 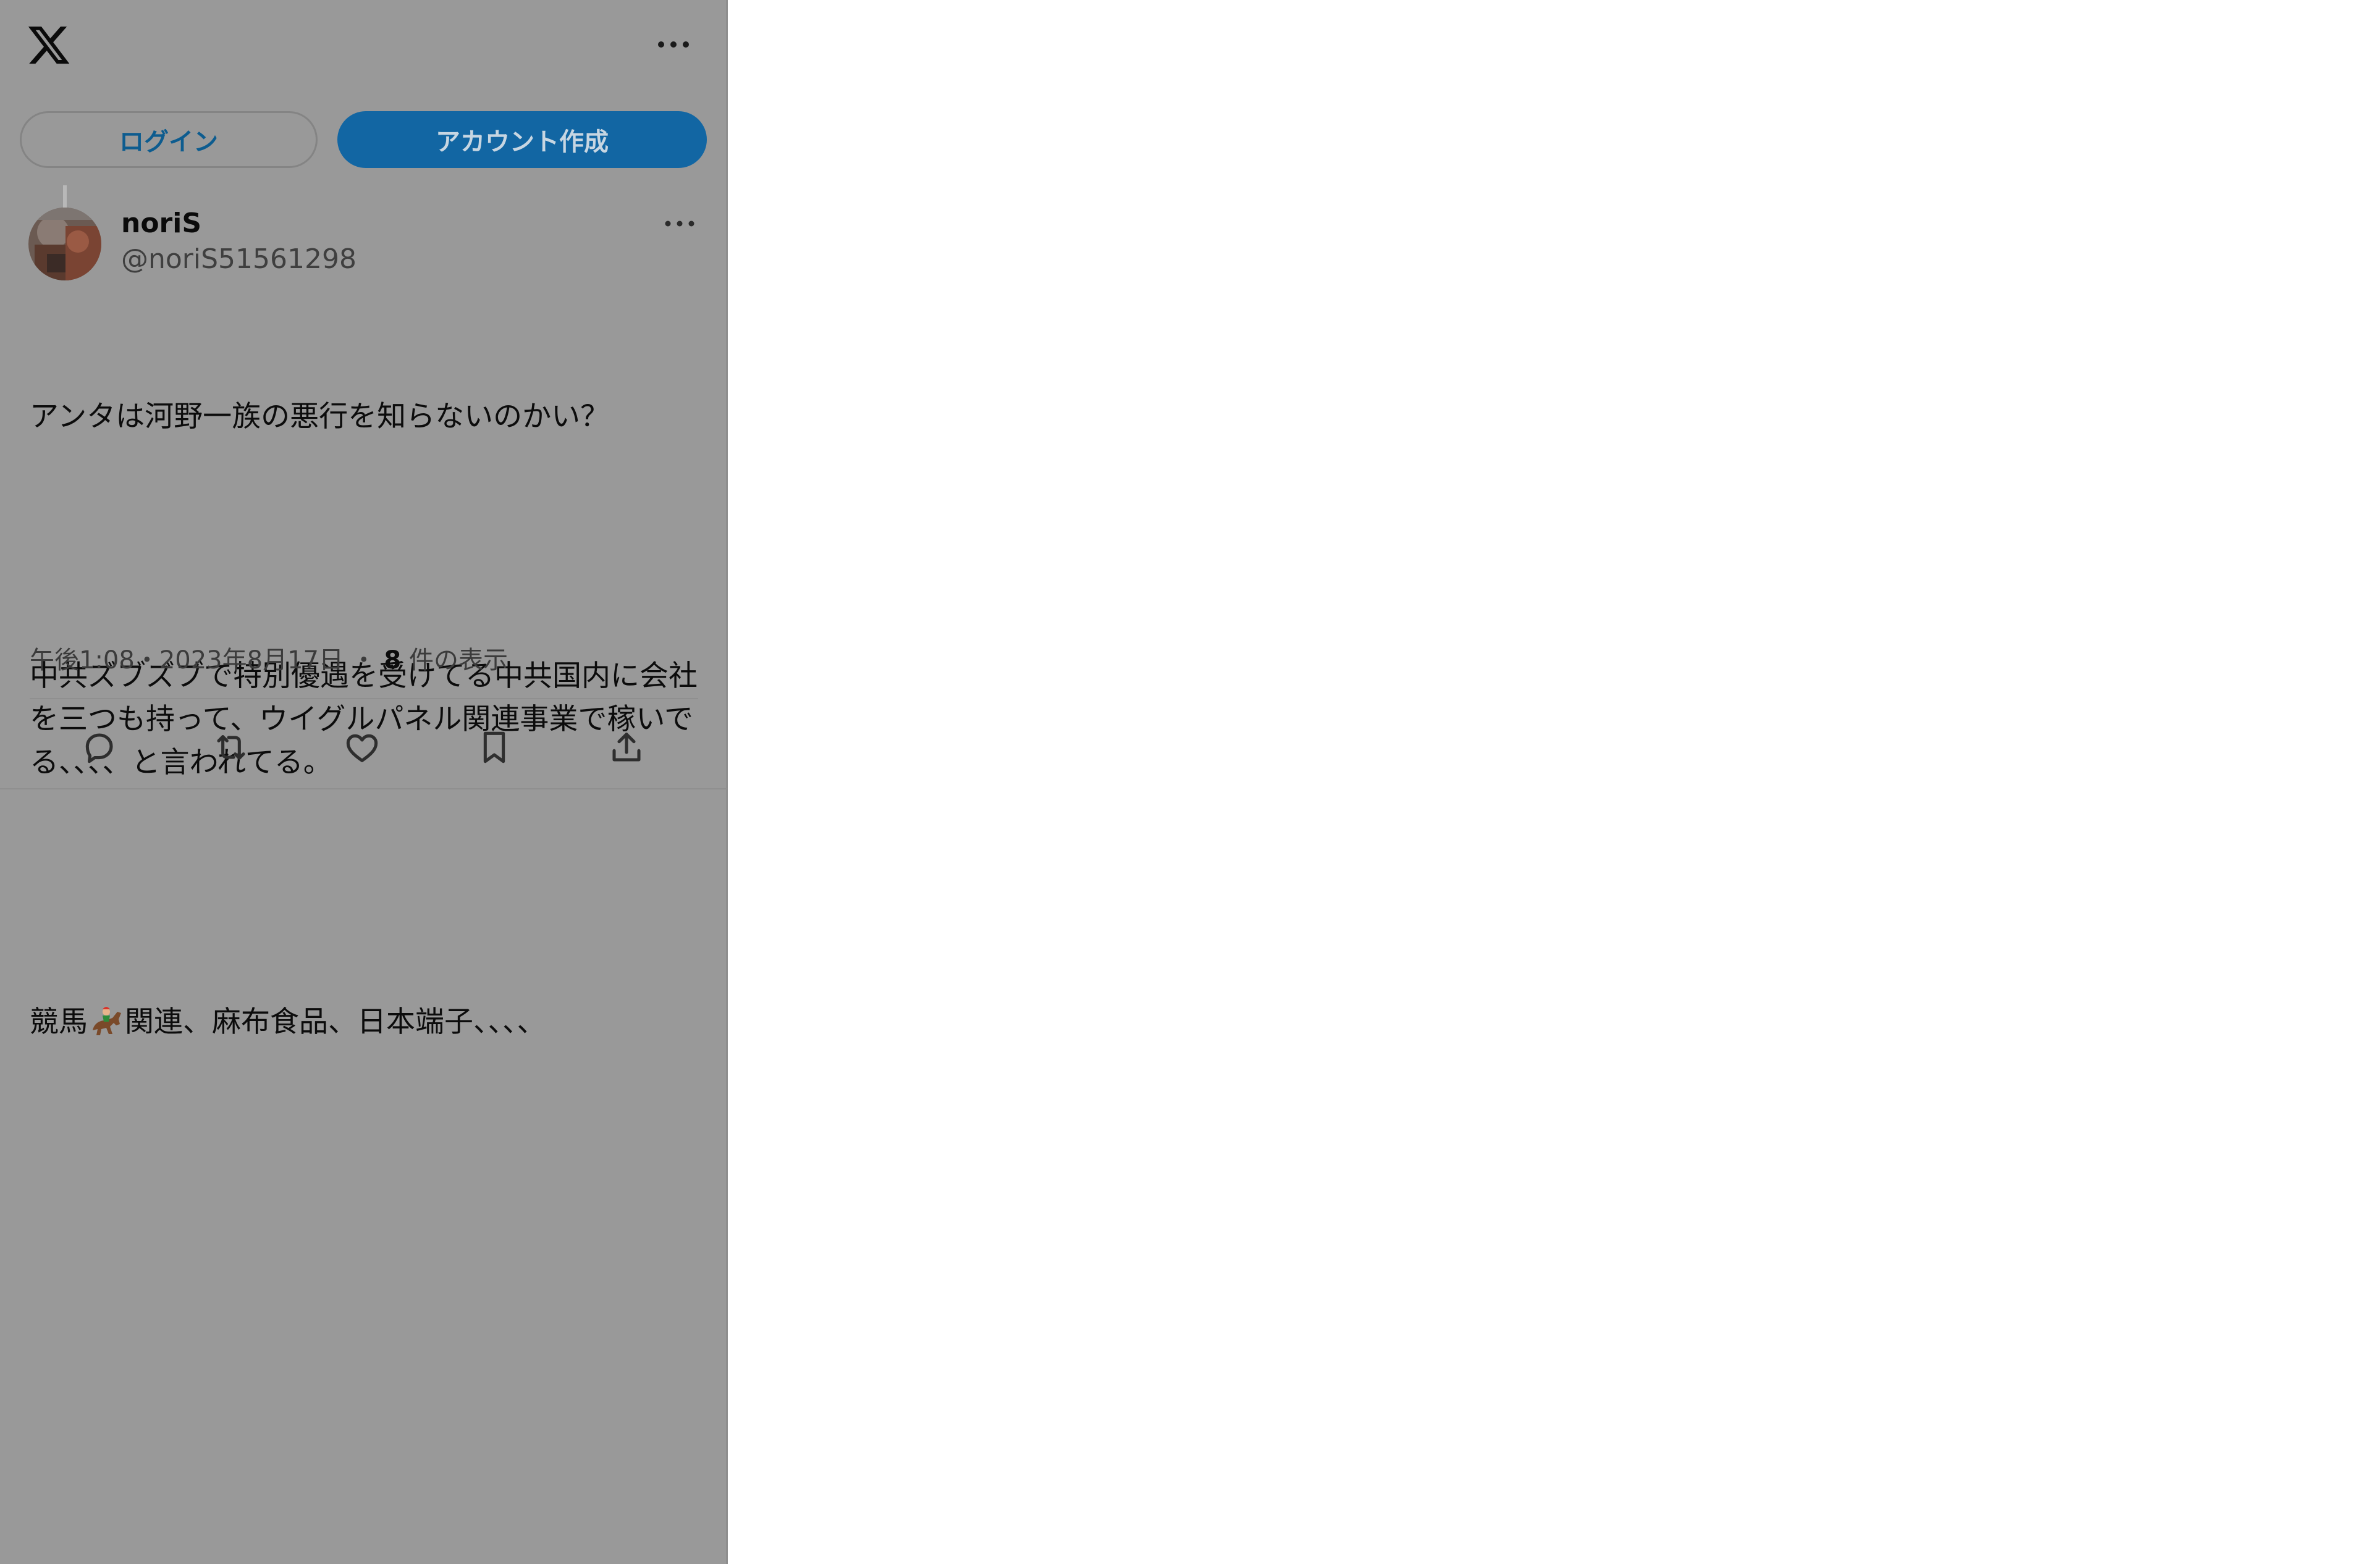 What do you see at coordinates (239, 259) in the screenshot?
I see `user-handle: @noriS51561298` at bounding box center [239, 259].